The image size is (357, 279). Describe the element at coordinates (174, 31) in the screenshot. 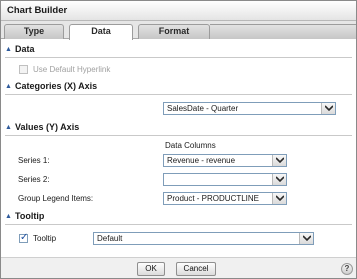

I see `tab-format: Format` at that location.